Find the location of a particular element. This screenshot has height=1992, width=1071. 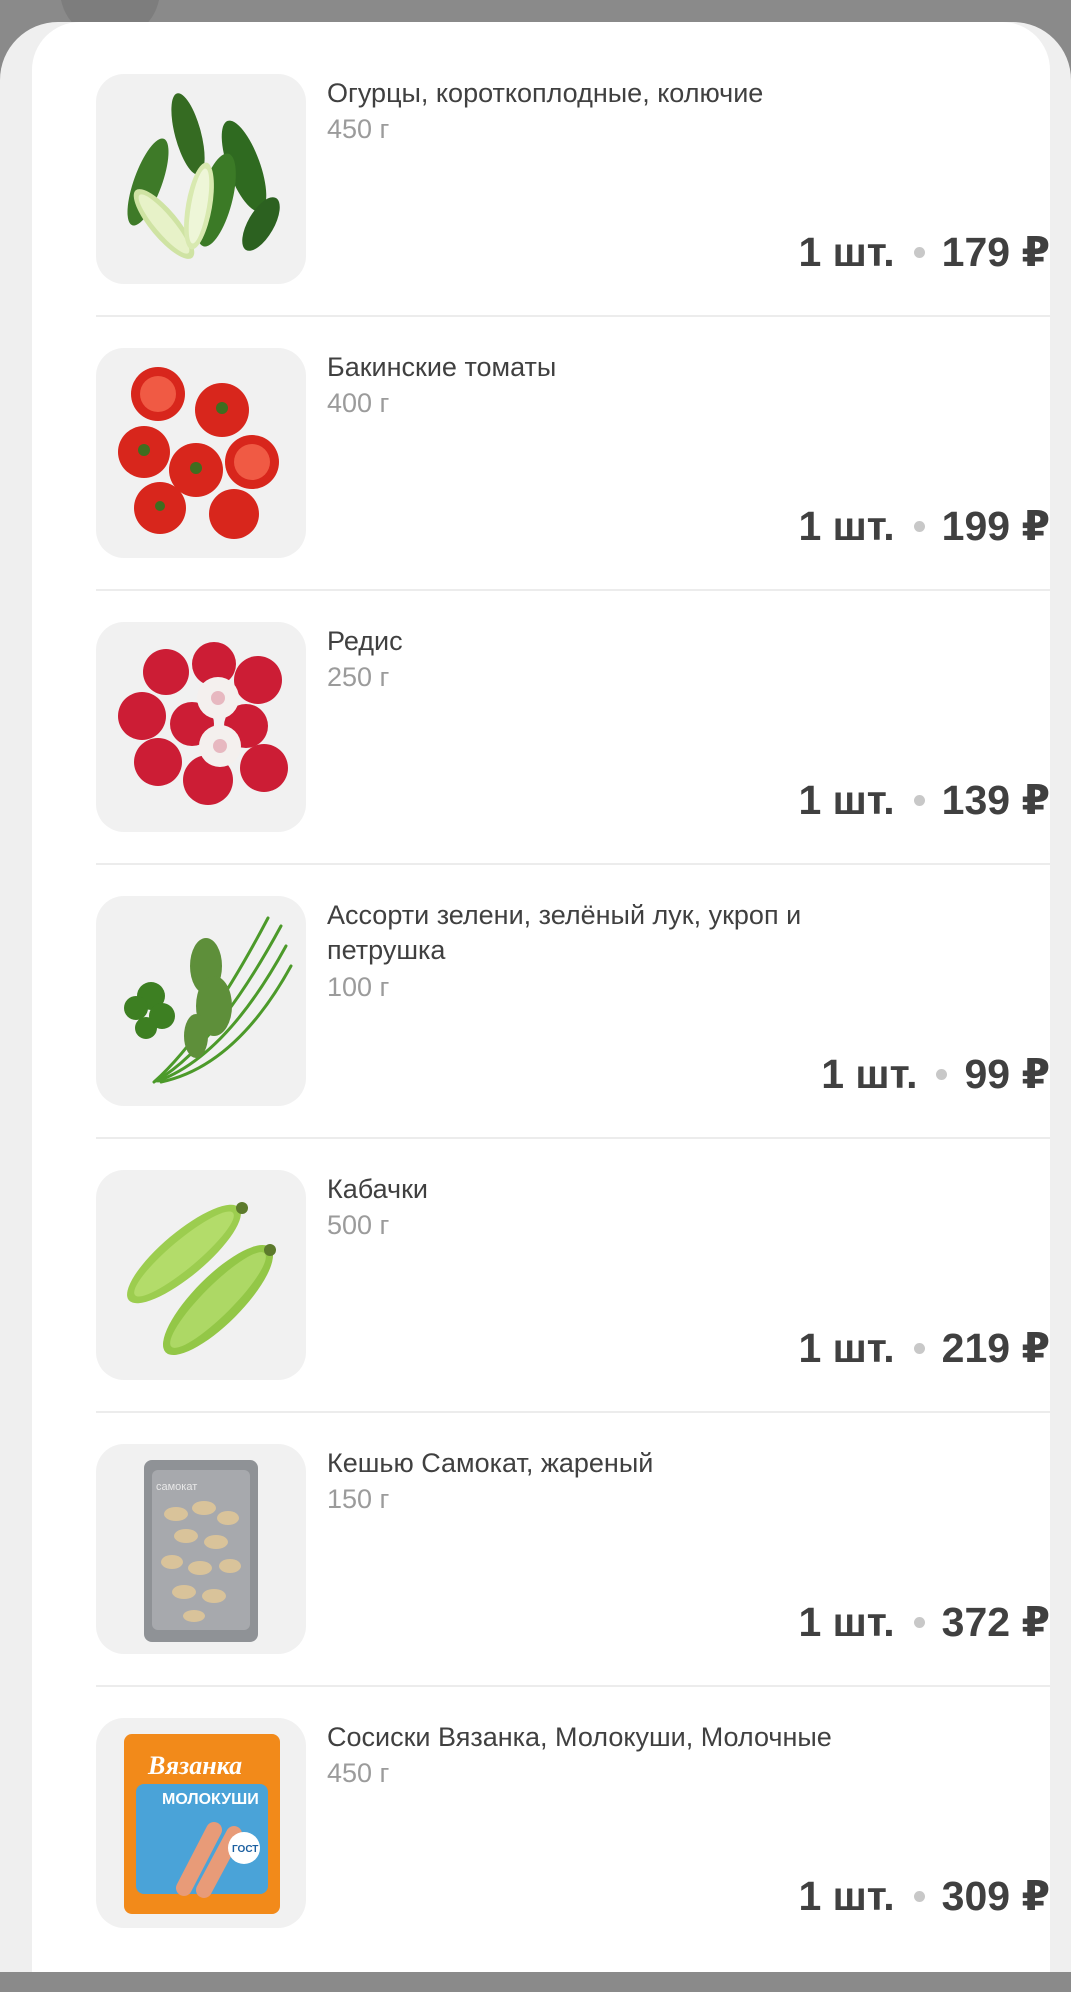

pack-badge-text: ГОСТ is located at coordinates (245, 1849).